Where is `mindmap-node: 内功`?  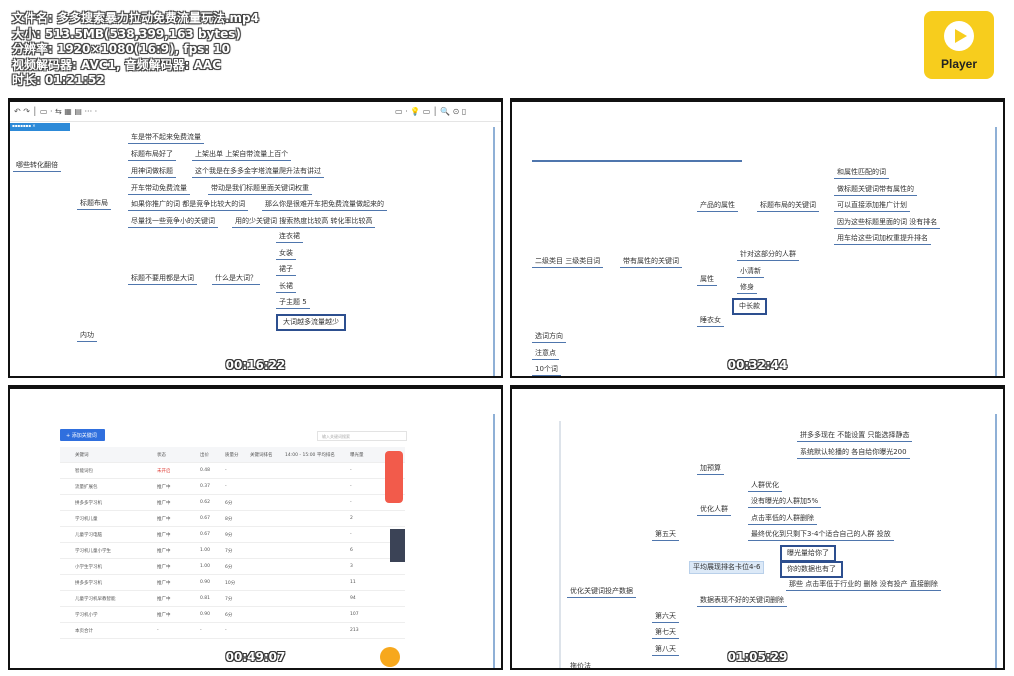
mindmap-node: 内功 is located at coordinates (87, 336).